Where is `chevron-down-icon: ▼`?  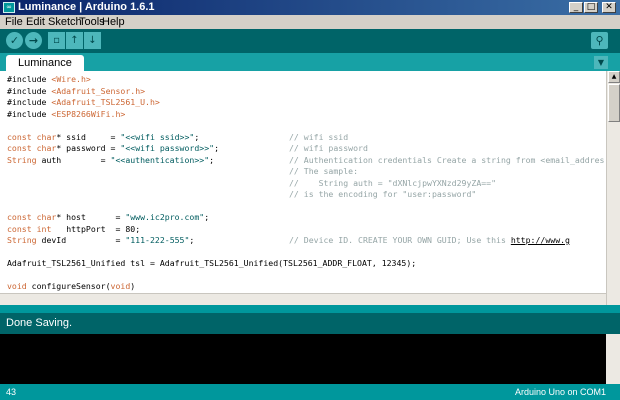
chevron-down-icon: ▼ is located at coordinates (601, 62).